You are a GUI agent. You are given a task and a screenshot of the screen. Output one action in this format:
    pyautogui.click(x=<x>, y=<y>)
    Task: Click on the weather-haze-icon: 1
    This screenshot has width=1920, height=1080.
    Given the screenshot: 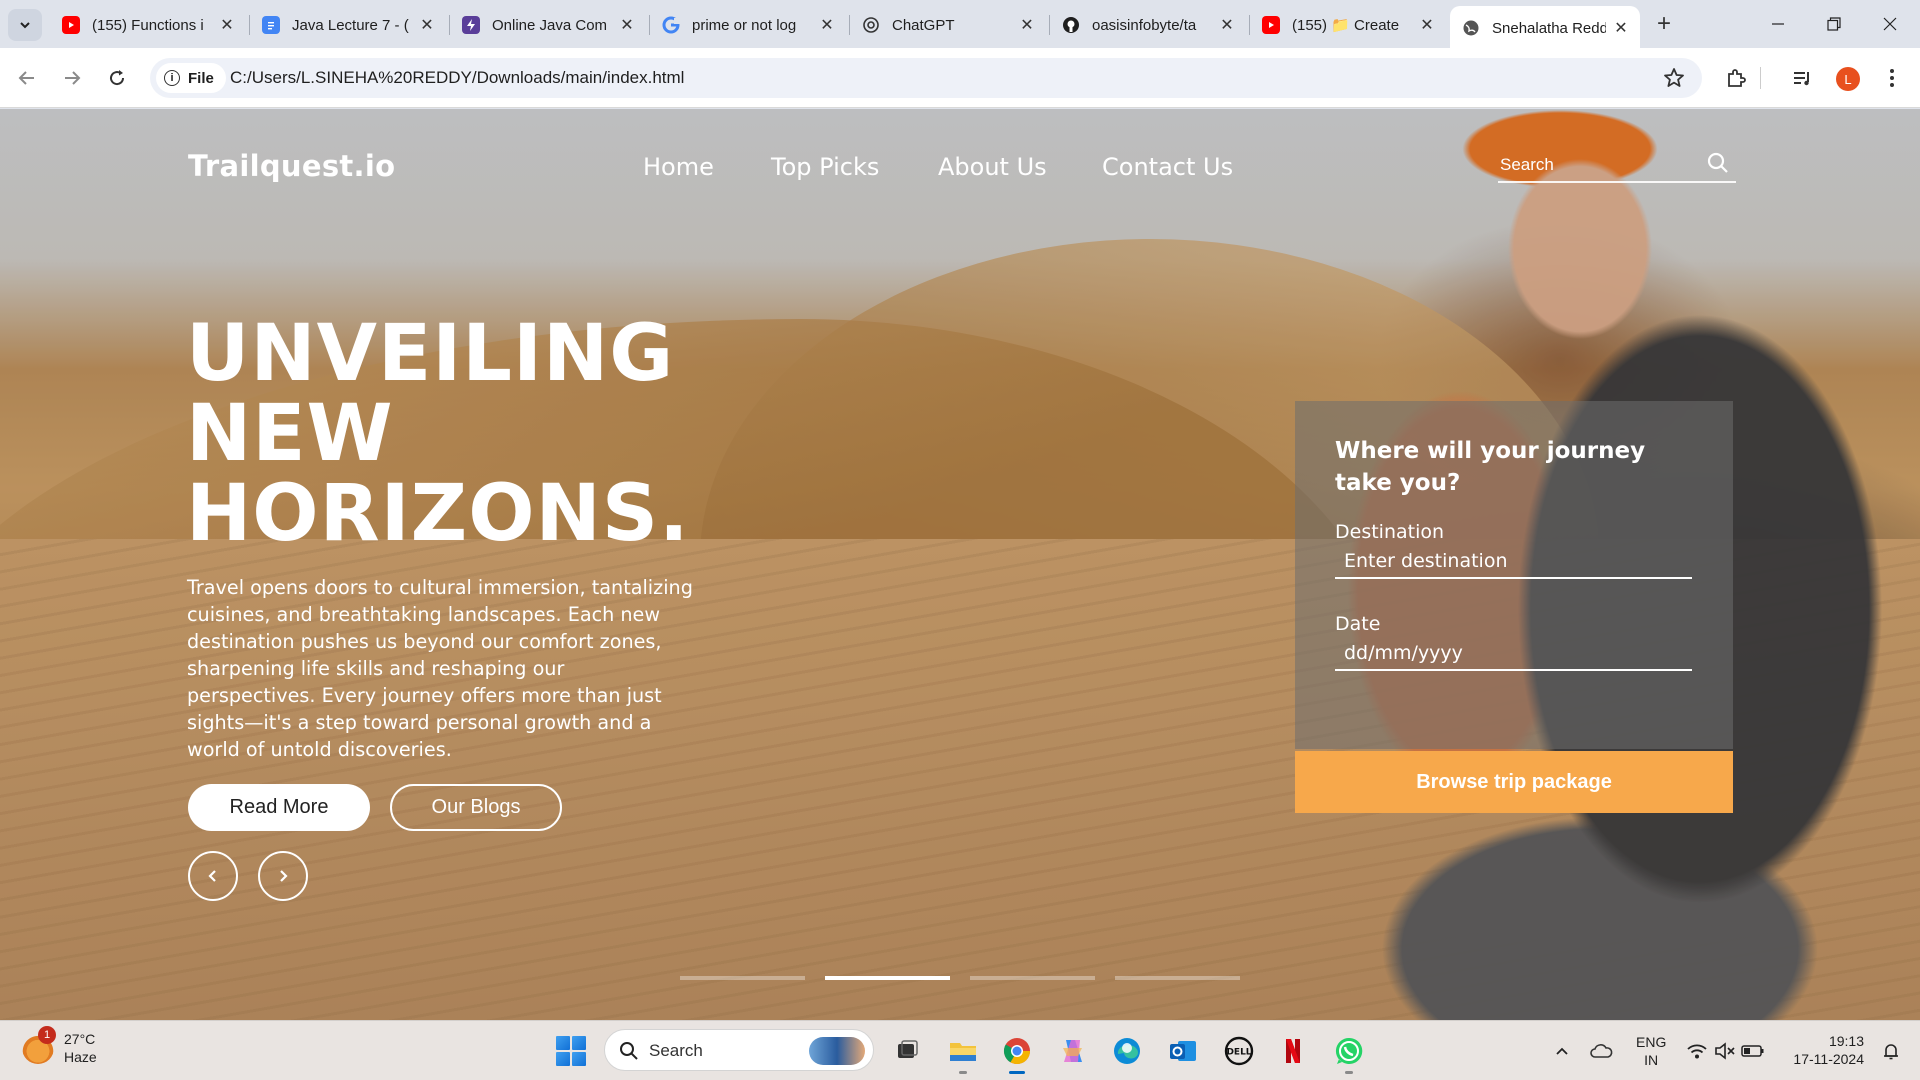 What is the action you would take?
    pyautogui.click(x=39, y=1045)
    